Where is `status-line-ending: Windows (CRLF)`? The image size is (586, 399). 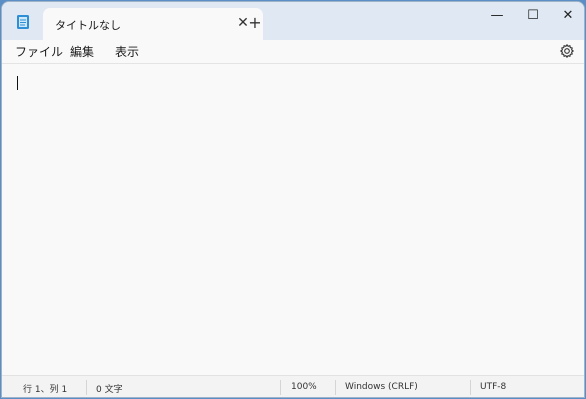
status-line-ending: Windows (CRLF) is located at coordinates (381, 387).